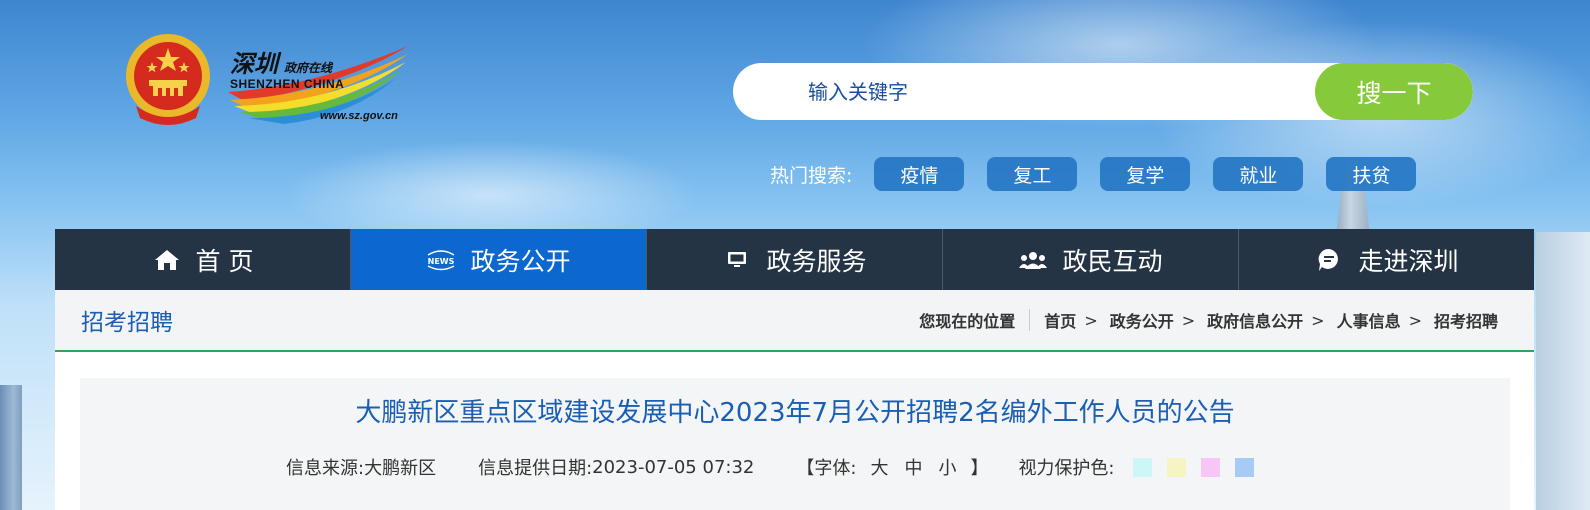 The width and height of the screenshot is (1590, 510). Describe the element at coordinates (1112, 261) in the screenshot. I see `nav-item-label: 政民互动` at that location.